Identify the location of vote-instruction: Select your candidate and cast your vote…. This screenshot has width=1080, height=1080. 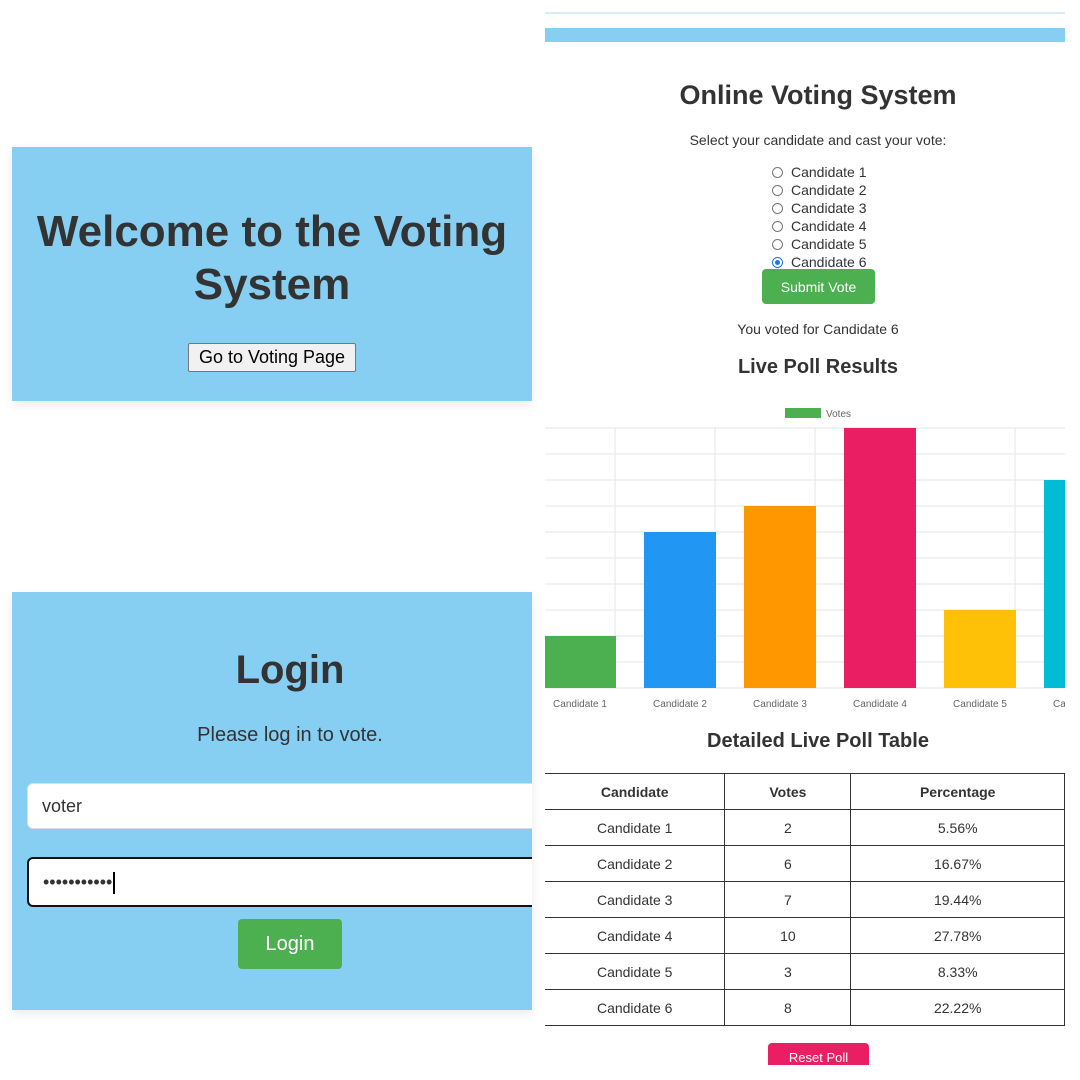
(818, 140).